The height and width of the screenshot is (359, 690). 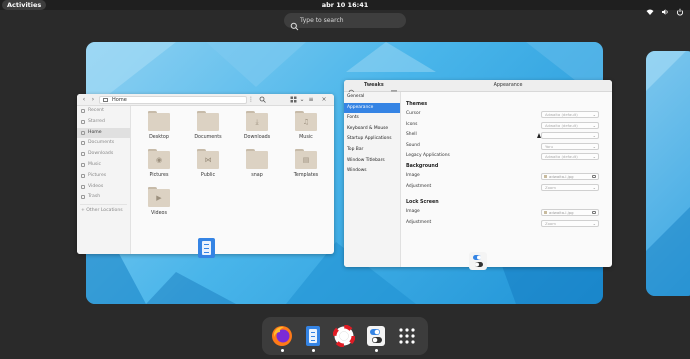 I want to click on firefox-icon, so click(x=282, y=336).